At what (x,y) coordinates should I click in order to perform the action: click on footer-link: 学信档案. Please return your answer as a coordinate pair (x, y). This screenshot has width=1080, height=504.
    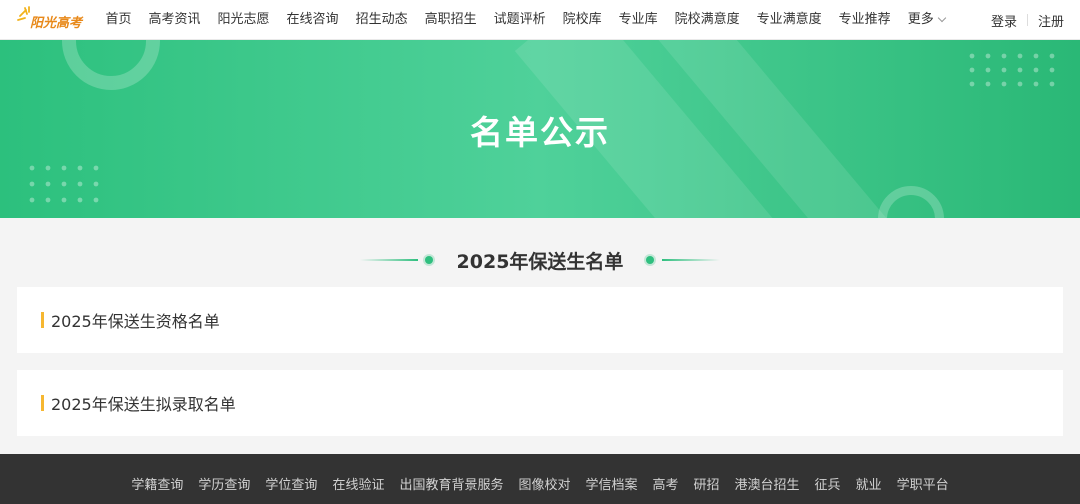
    Looking at the image, I should click on (611, 483).